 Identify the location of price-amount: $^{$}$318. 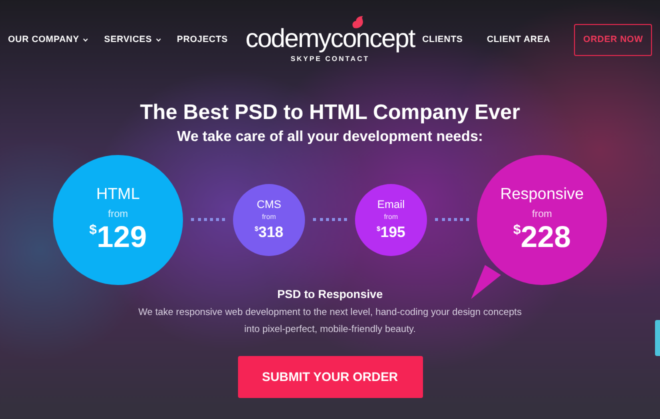
(269, 232).